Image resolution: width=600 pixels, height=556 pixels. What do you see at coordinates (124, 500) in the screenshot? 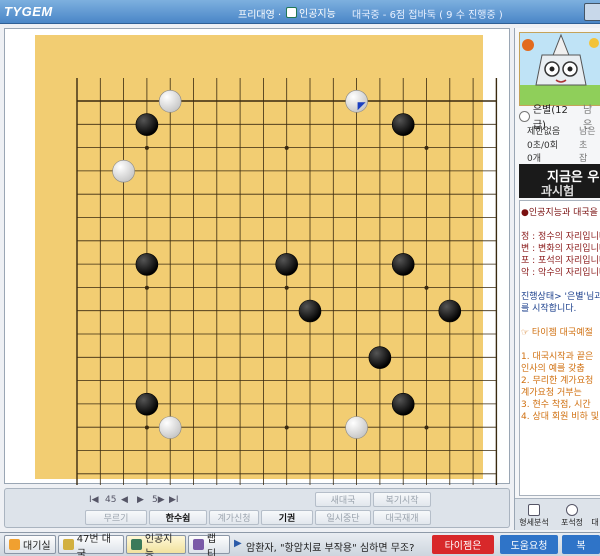
I see `nav-prev-button: ◀` at bounding box center [124, 500].